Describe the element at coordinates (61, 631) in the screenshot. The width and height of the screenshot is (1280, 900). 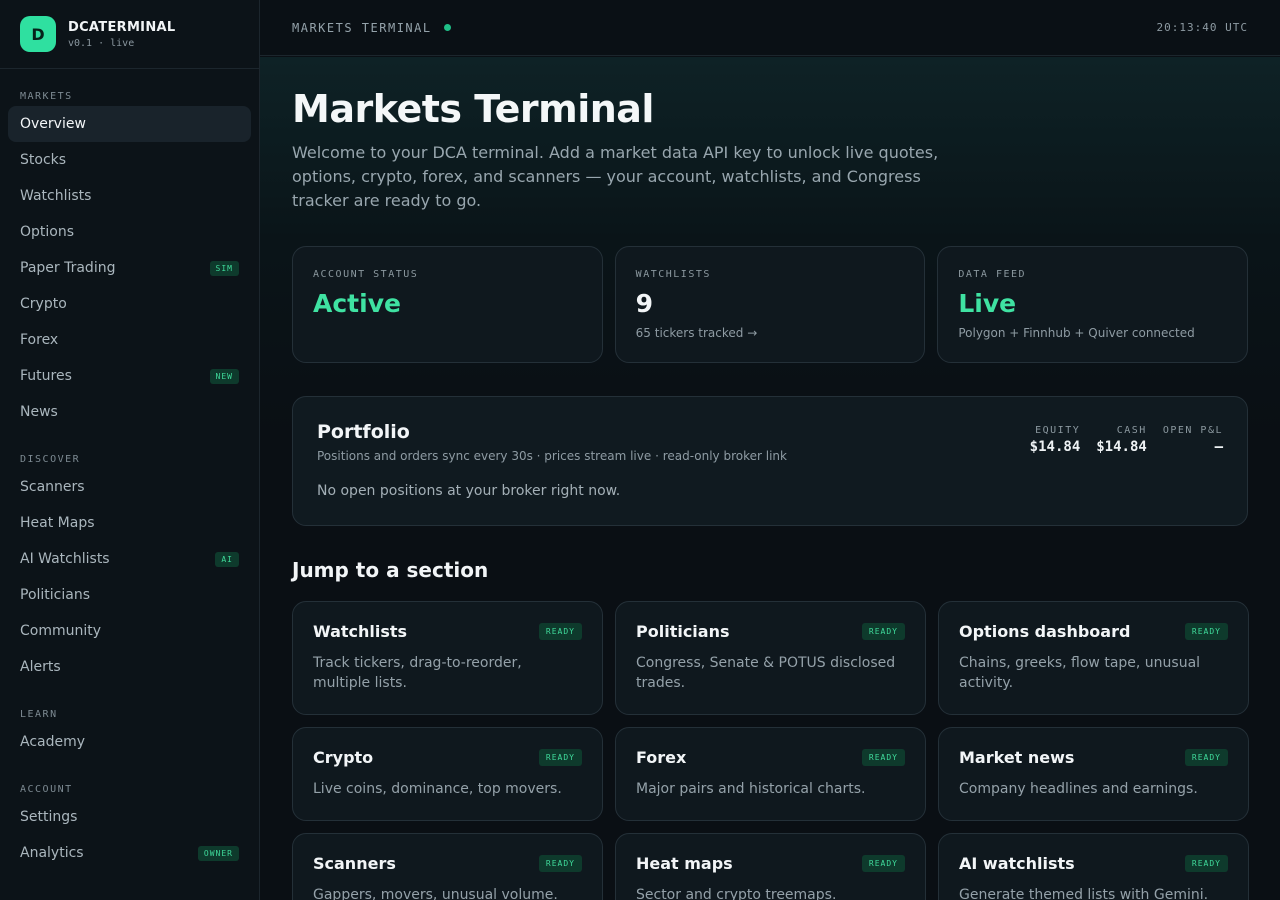
I see `sidebar-item-label: Community` at that location.